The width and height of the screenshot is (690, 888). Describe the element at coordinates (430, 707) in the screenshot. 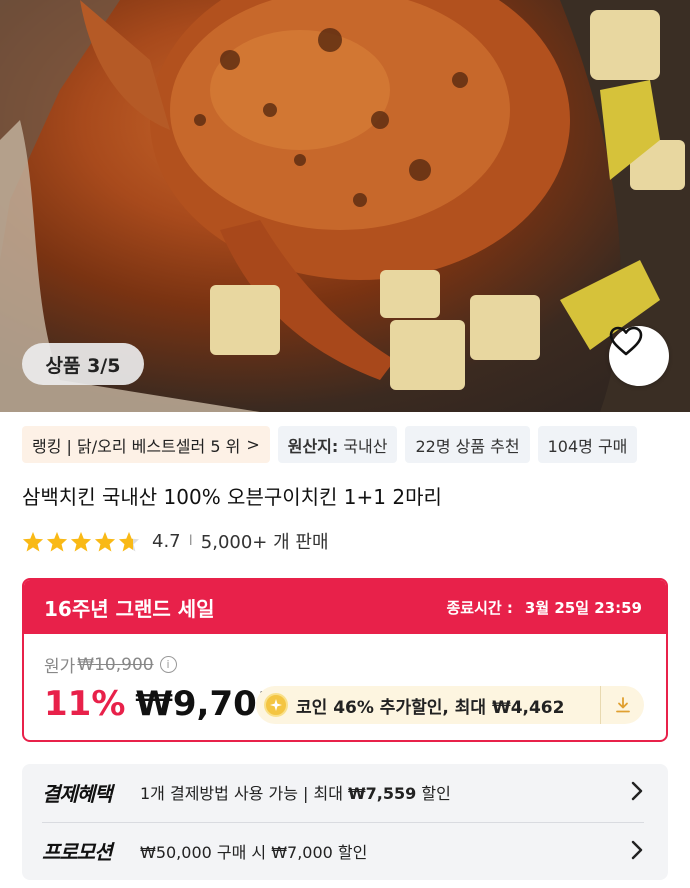

I see `coin-discount-text: 코인 46% 추가할인, 최대 ₩4,462` at that location.